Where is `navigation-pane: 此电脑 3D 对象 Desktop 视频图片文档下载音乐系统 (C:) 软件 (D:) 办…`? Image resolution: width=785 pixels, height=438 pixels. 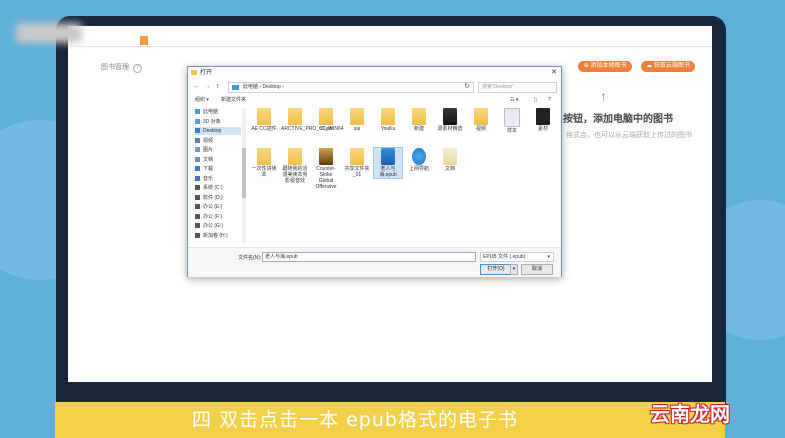
navigation-pane: 此电脑 3D 对象 Desktop 视频图片文档下载音乐系统 (C:) 软件 (D:) 办… is located at coordinates (220, 175).